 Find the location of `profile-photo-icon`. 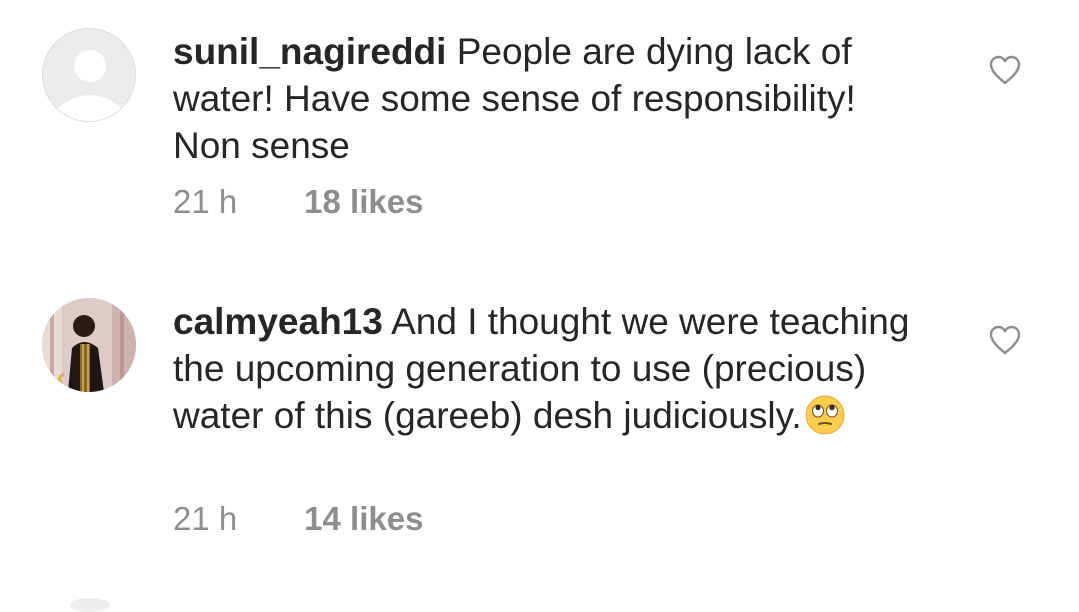

profile-photo-icon is located at coordinates (89, 345).